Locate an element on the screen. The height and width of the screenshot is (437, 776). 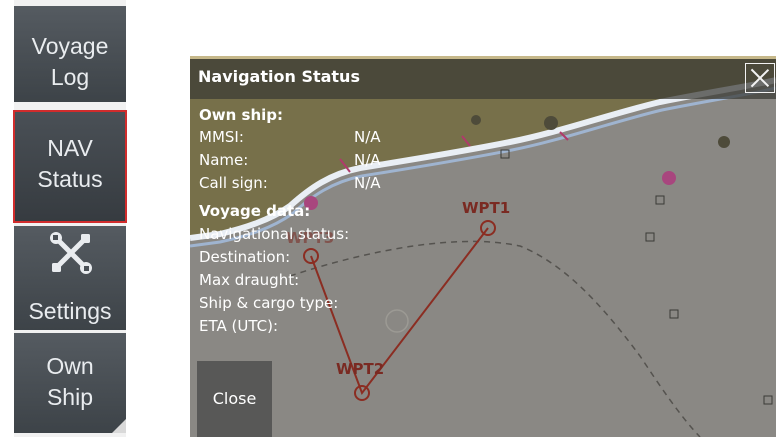
waypoint-label-wpt1: WPT1 is located at coordinates (486, 208).